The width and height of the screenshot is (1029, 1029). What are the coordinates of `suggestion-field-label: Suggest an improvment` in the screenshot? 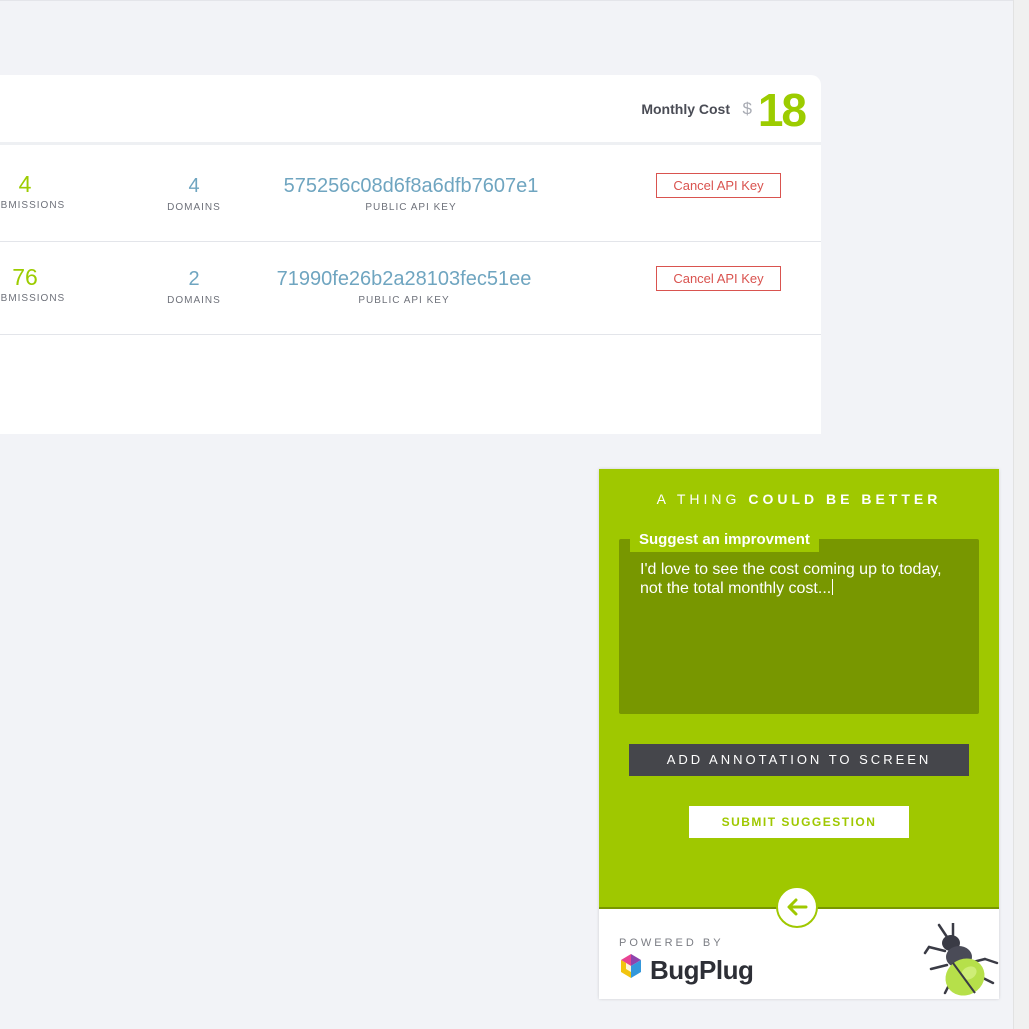 It's located at (724, 540).